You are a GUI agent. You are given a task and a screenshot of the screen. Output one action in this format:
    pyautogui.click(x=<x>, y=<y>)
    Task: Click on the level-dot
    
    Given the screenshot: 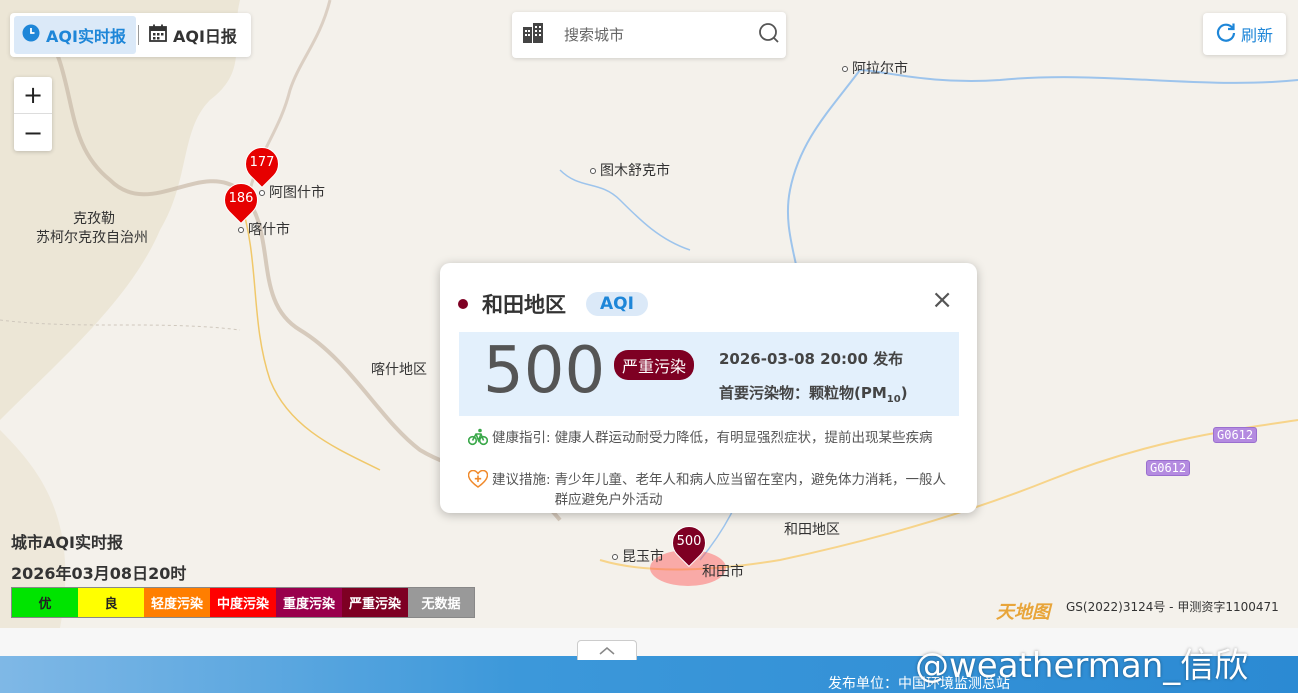 What is the action you would take?
    pyautogui.click(x=463, y=304)
    